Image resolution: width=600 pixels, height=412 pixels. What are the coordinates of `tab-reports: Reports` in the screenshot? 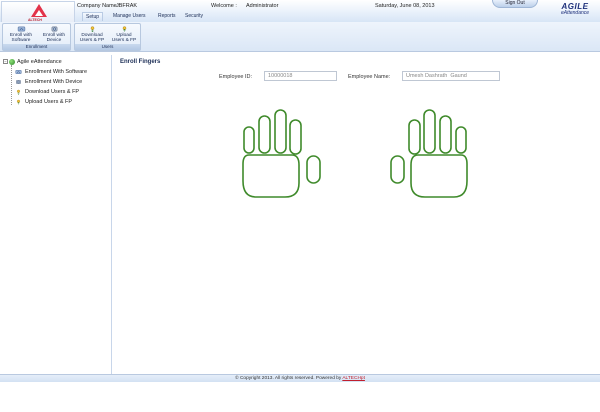 It's located at (167, 16).